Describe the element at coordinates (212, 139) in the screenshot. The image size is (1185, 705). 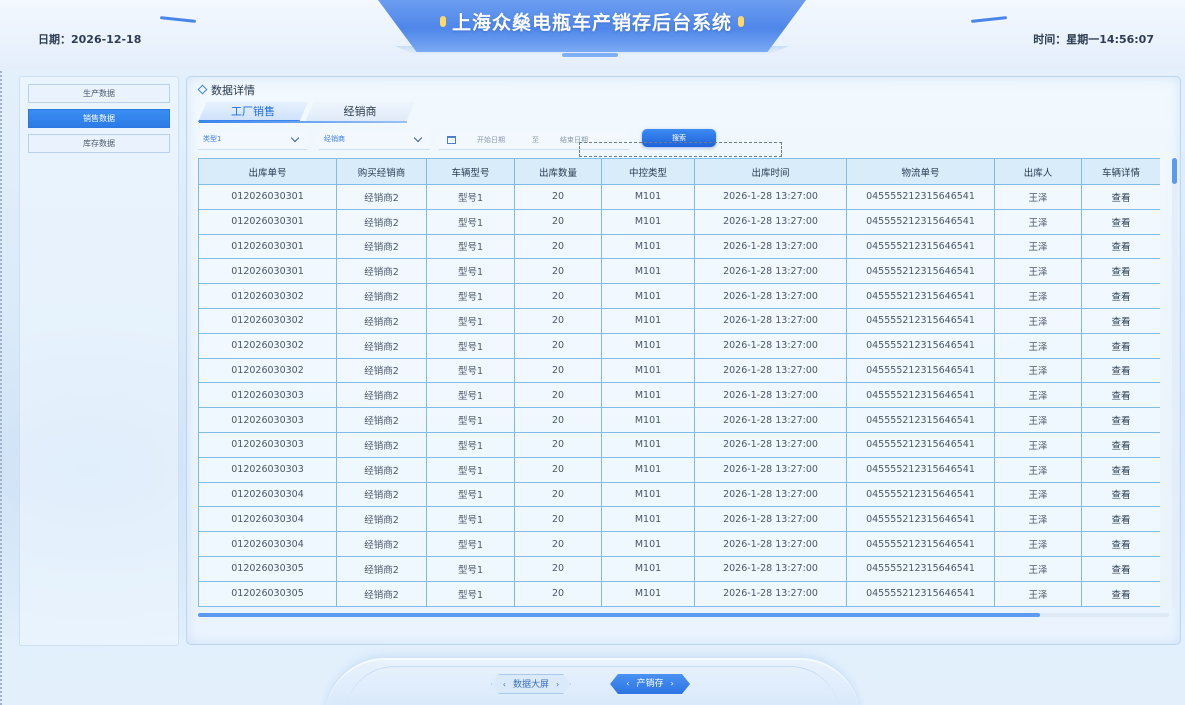
I see `type-select-value: 类型1` at that location.